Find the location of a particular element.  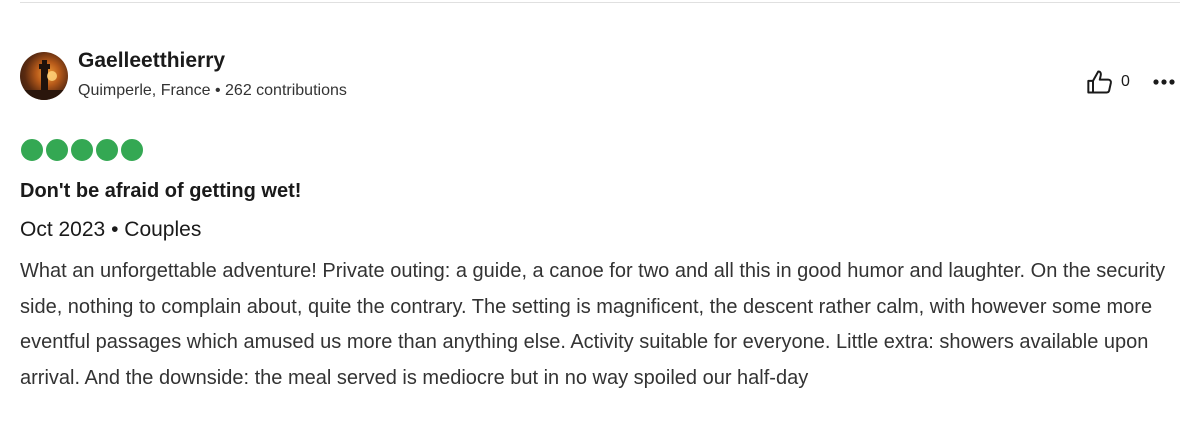

more-options-button is located at coordinates (1164, 82).